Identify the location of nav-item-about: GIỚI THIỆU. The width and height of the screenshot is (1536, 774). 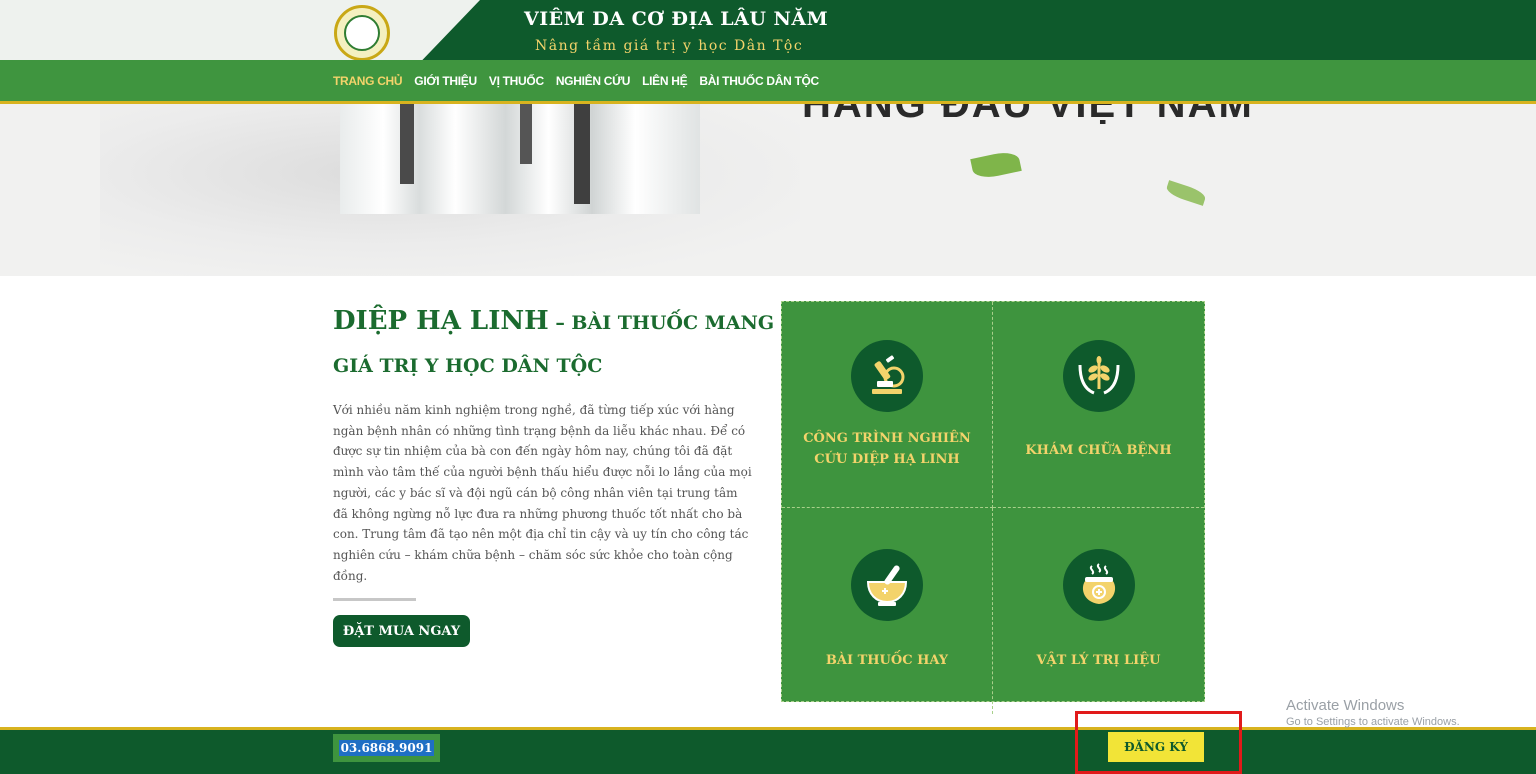
(445, 81).